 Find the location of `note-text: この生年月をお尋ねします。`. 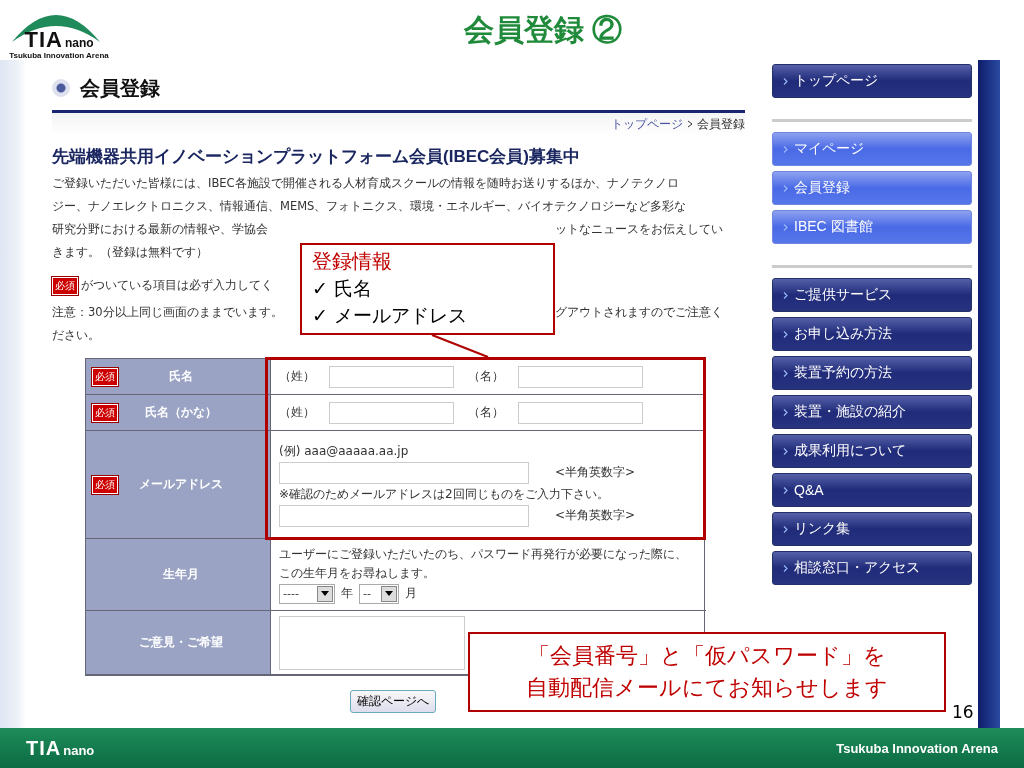

note-text: この生年月をお尋ねします。 is located at coordinates (357, 573).